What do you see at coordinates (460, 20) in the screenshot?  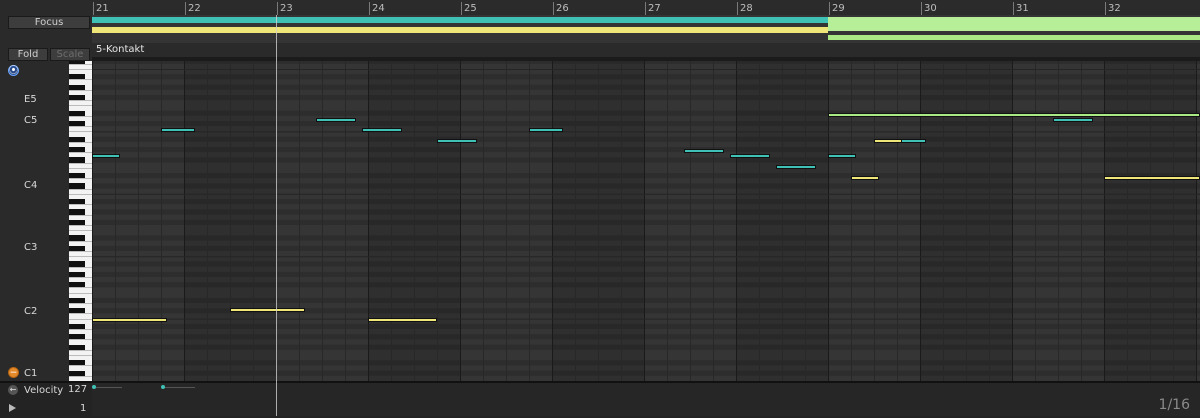 I see `clip-region-teal` at bounding box center [460, 20].